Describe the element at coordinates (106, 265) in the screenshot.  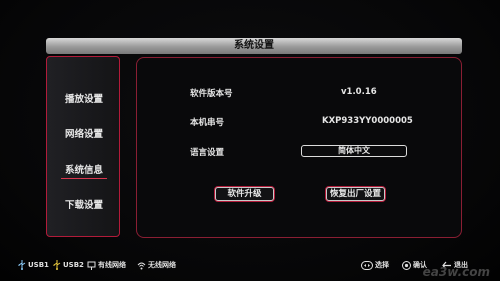
I see `wired-network-status: 有线网络` at that location.